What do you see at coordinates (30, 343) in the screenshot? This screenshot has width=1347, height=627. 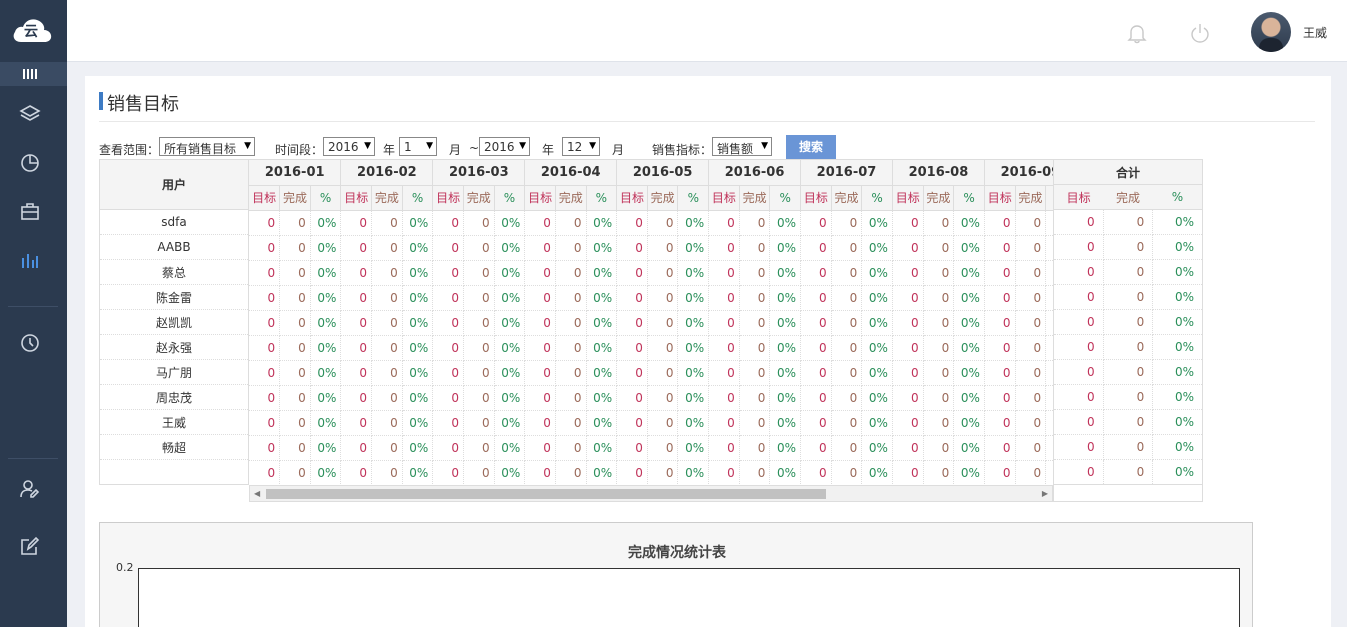 I see `clock-icon` at bounding box center [30, 343].